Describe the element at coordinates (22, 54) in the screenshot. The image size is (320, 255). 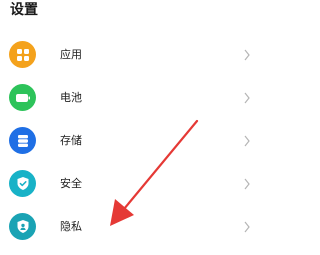
I see `apps-grid-icon` at that location.